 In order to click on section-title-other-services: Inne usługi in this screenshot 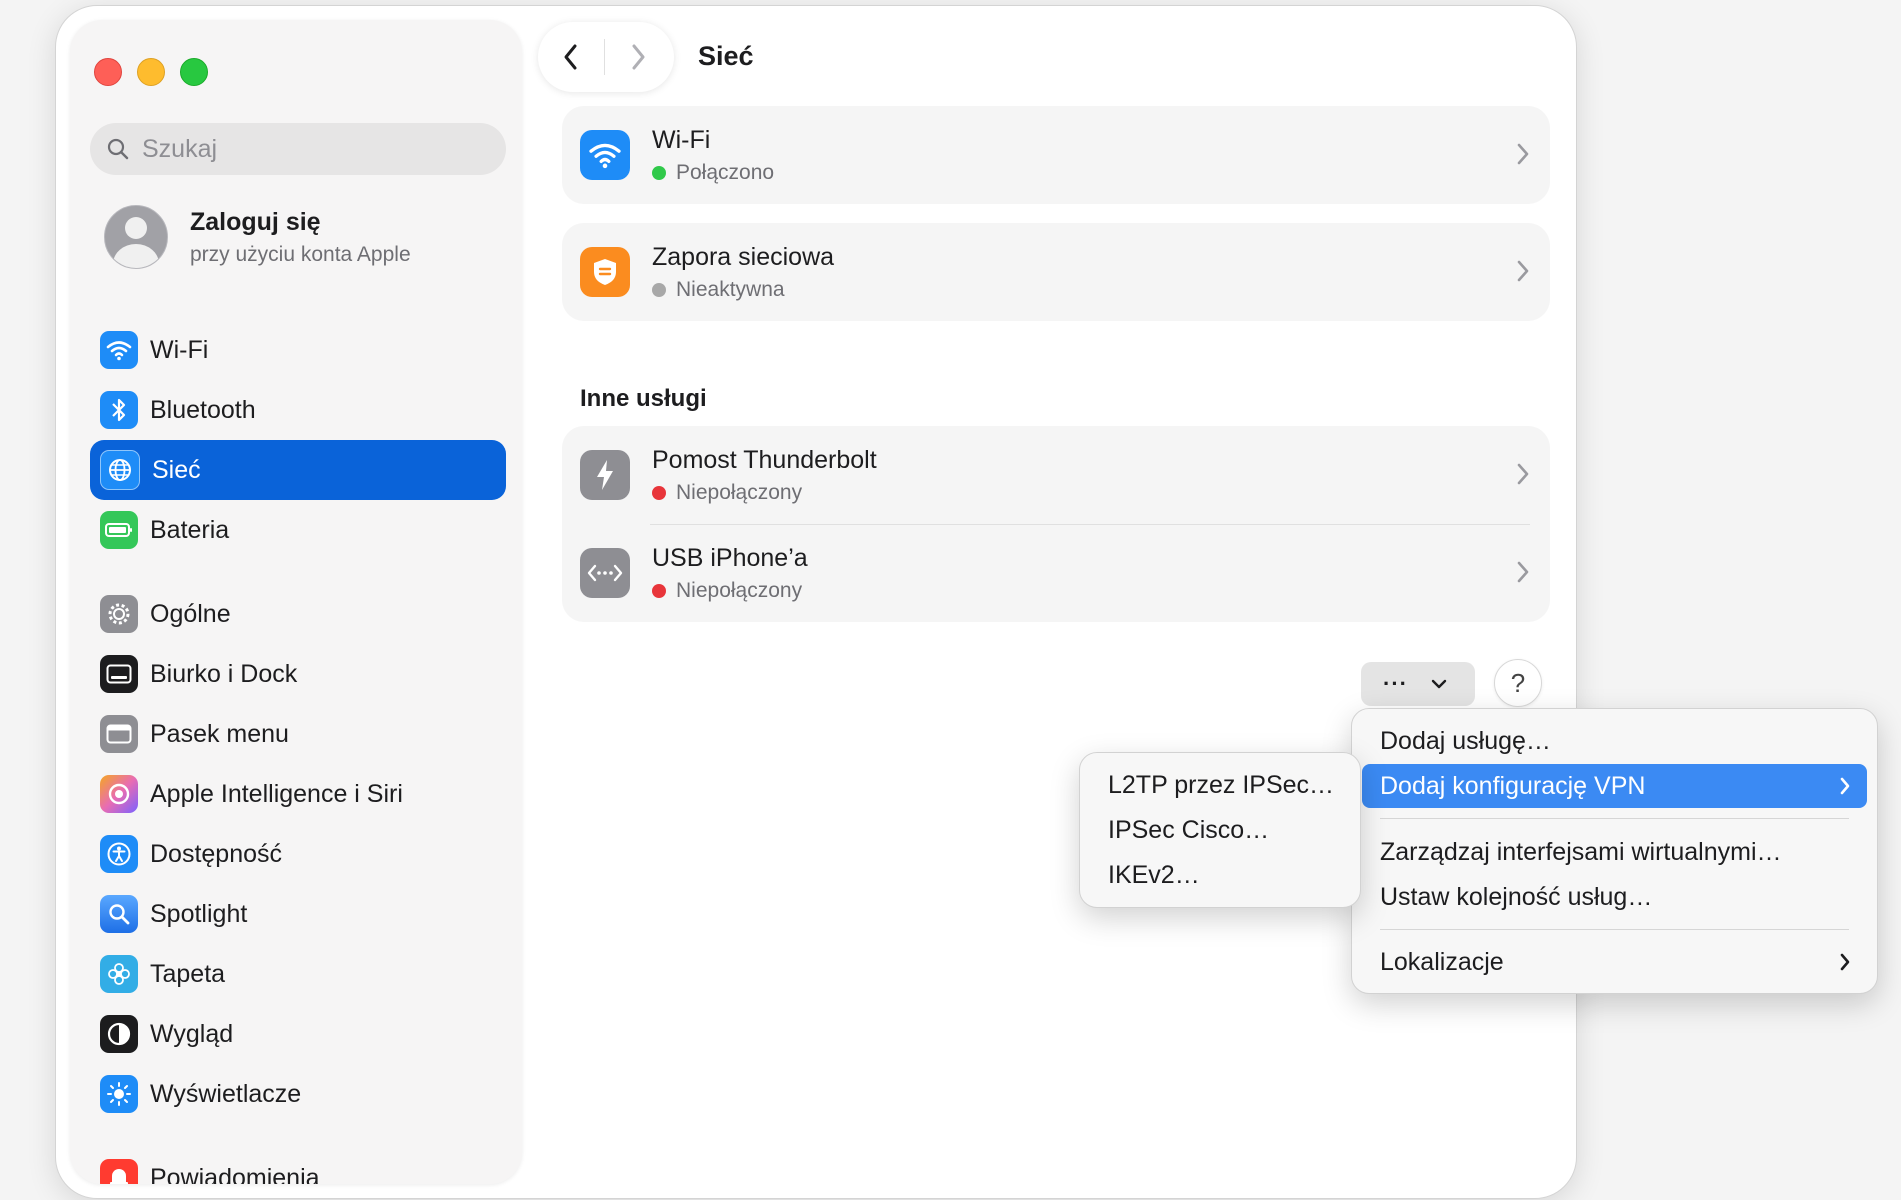, I will do `click(643, 398)`.